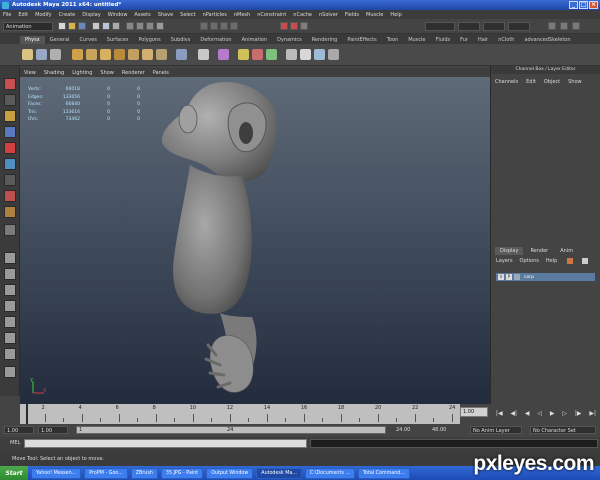 This screenshot has width=600, height=480. What do you see at coordinates (60, 40) in the screenshot?
I see `shelf-tab-general: General` at bounding box center [60, 40].